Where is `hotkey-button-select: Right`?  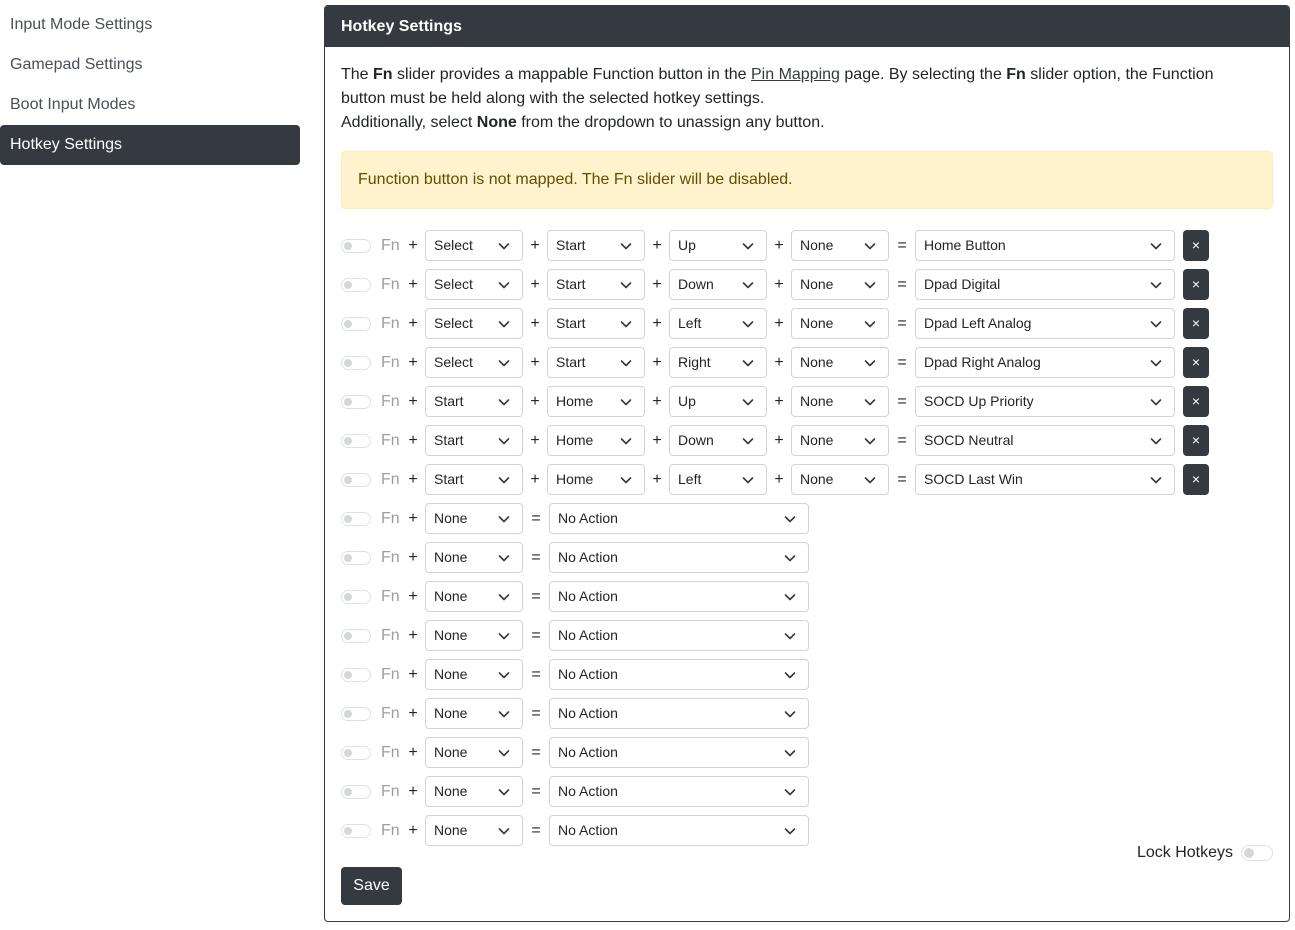 hotkey-button-select: Right is located at coordinates (718, 362).